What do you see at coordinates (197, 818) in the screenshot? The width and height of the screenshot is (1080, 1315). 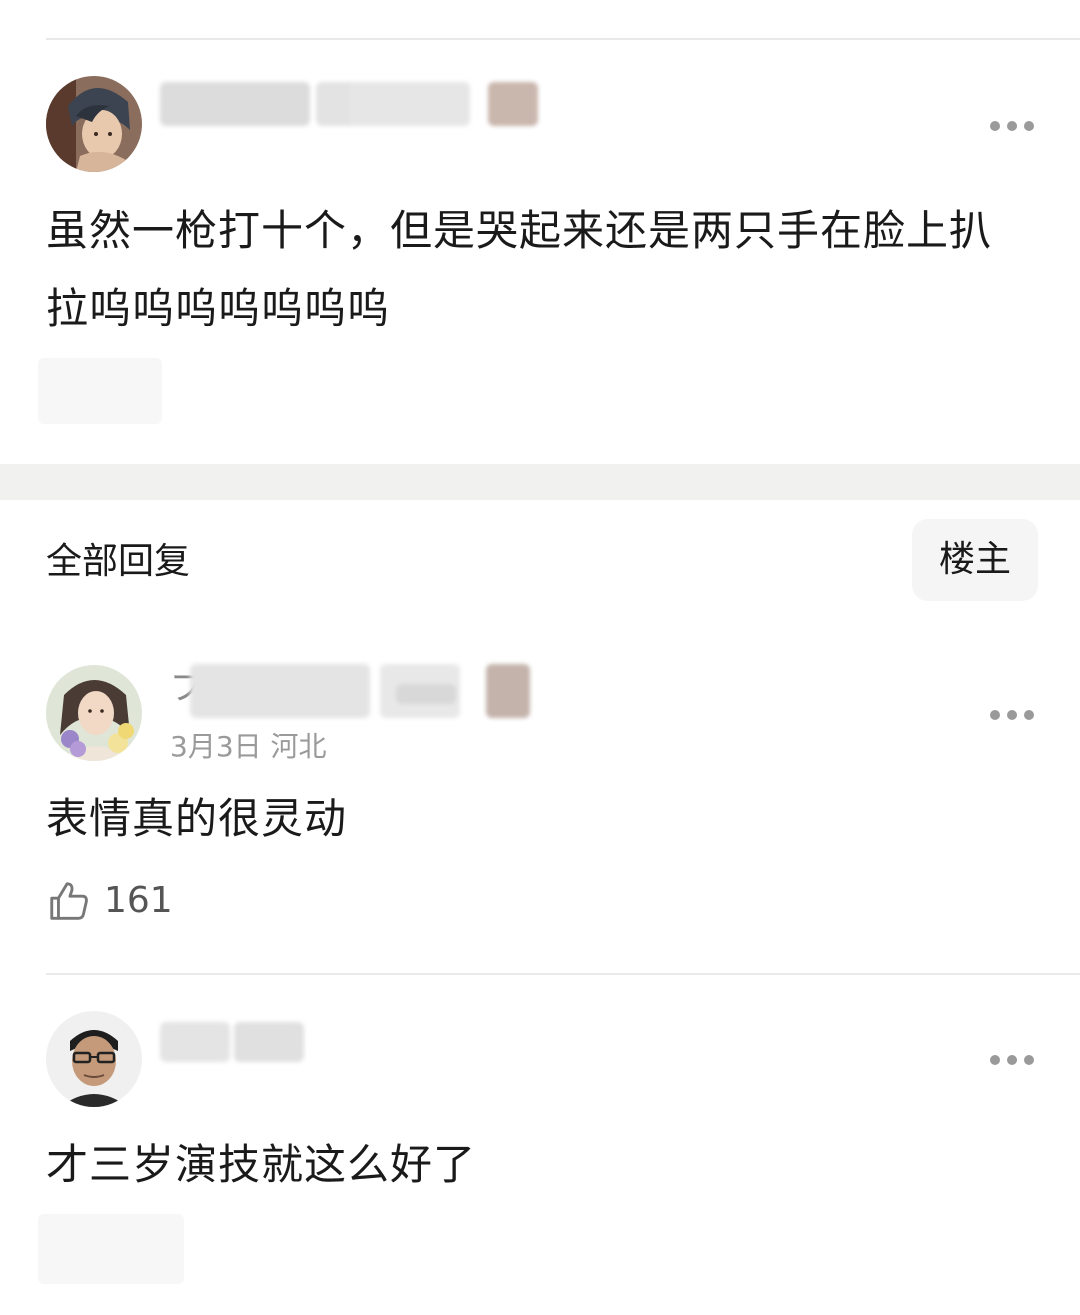 I see `reply-1-text: 表情真的很灵动` at bounding box center [197, 818].